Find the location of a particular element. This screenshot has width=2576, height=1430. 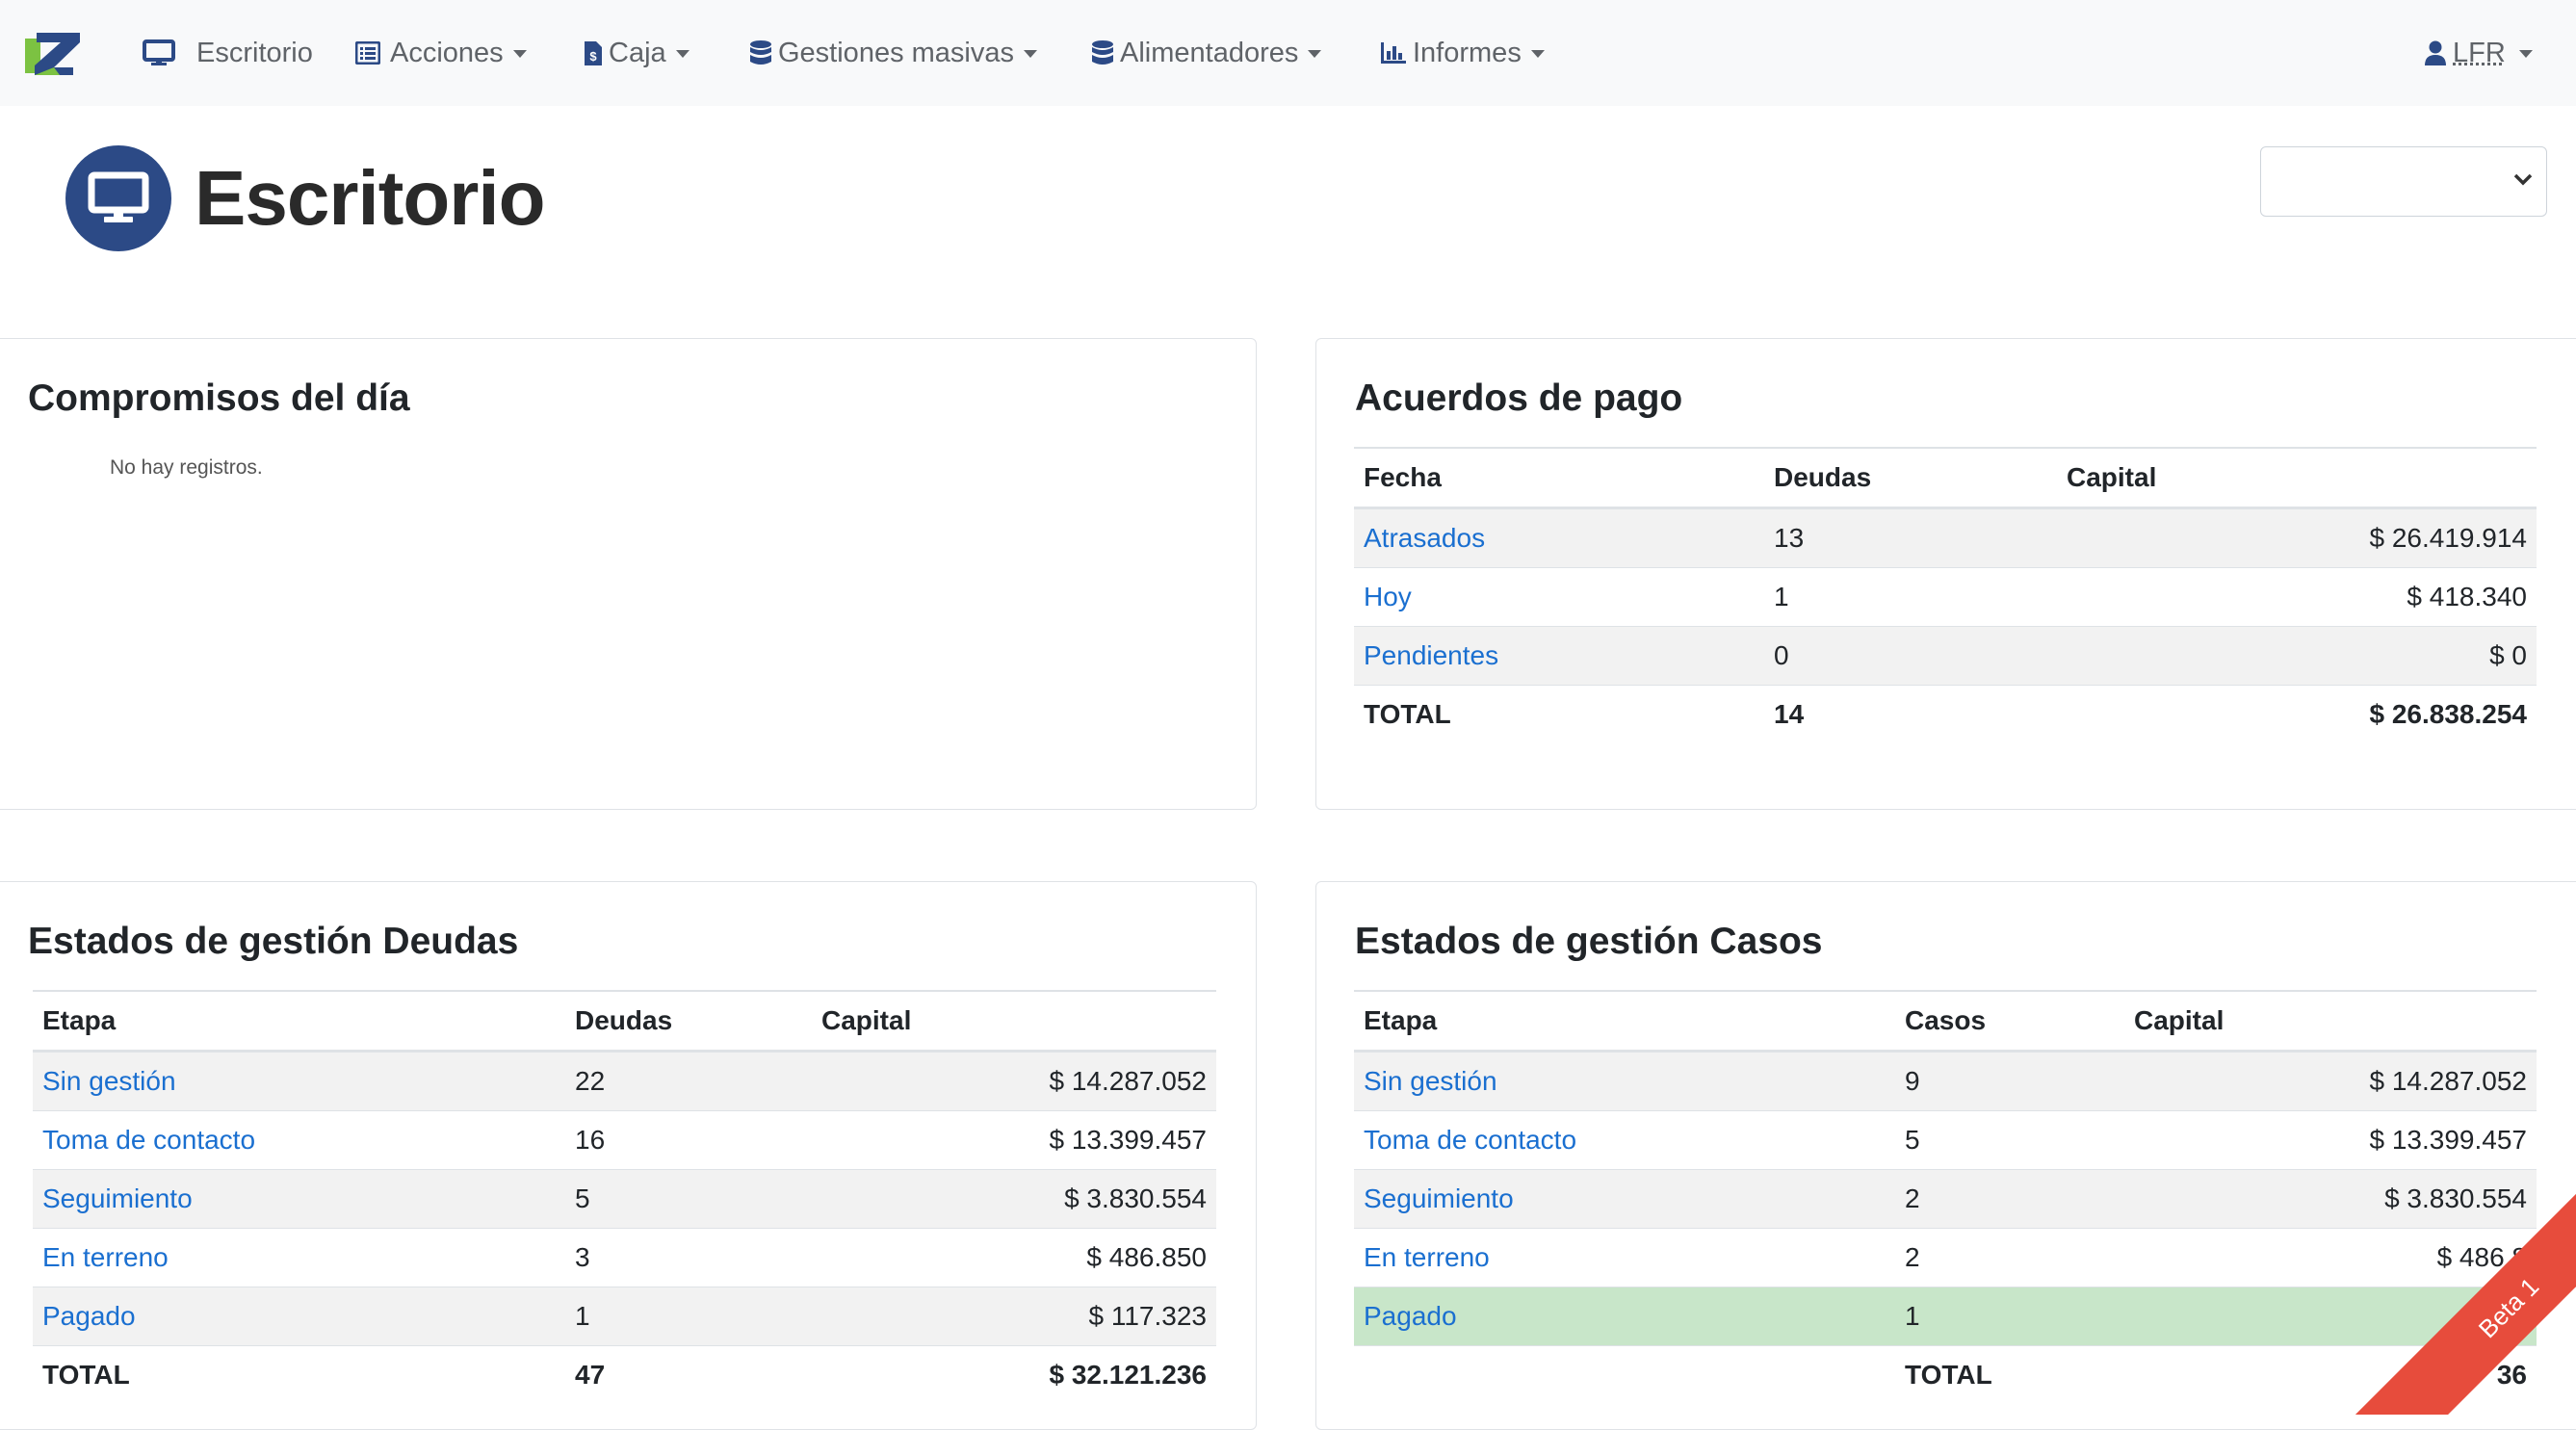

nav-alimentadores: Alimentadores is located at coordinates (1206, 53).